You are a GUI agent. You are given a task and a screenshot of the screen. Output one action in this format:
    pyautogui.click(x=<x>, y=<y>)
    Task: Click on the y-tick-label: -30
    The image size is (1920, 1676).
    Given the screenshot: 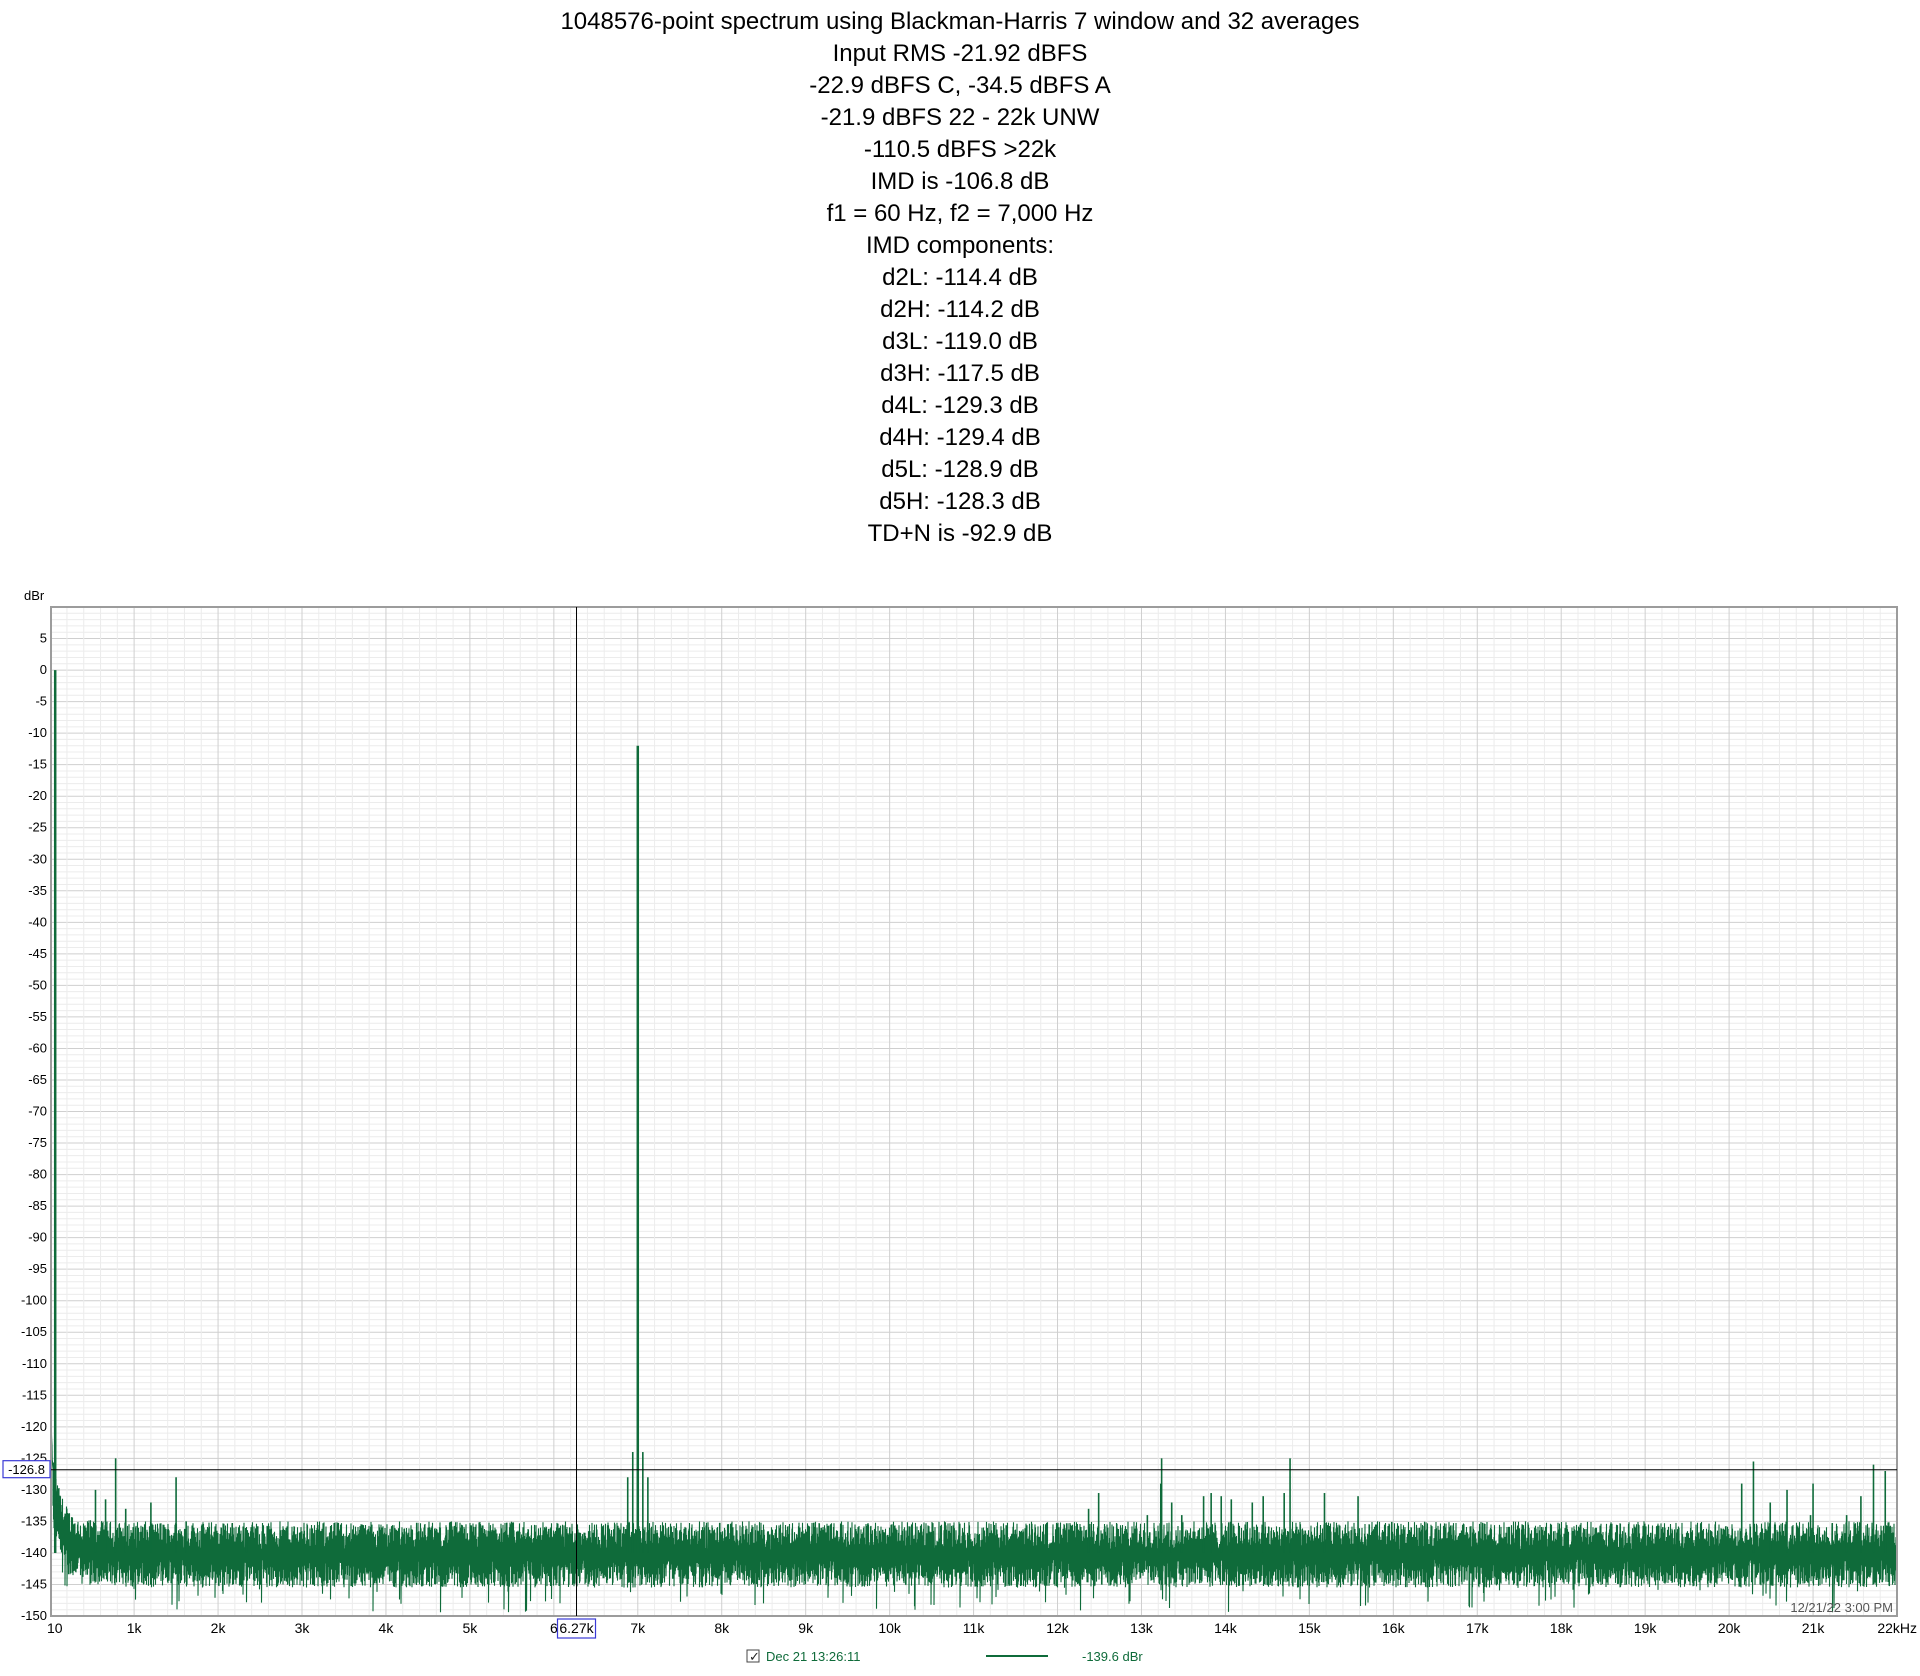 What is the action you would take?
    pyautogui.click(x=37, y=858)
    